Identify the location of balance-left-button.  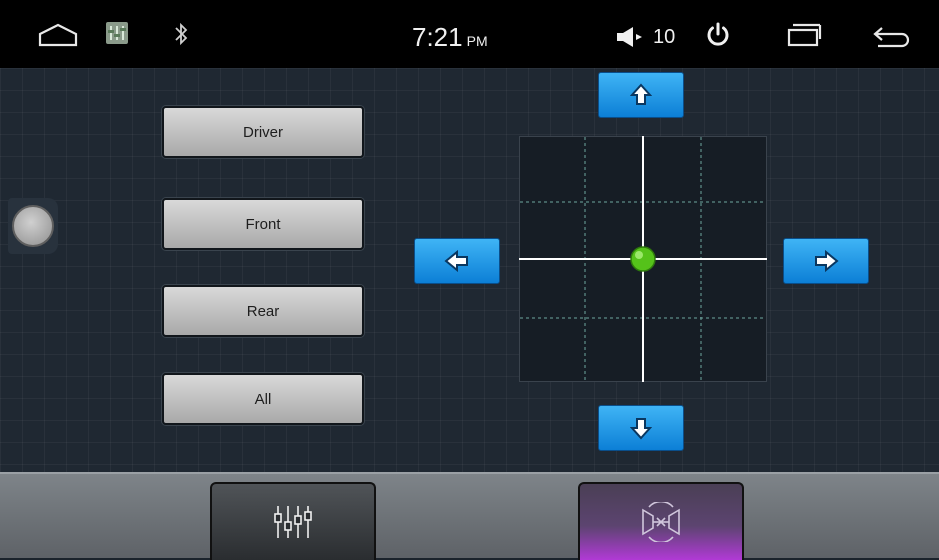
(457, 261).